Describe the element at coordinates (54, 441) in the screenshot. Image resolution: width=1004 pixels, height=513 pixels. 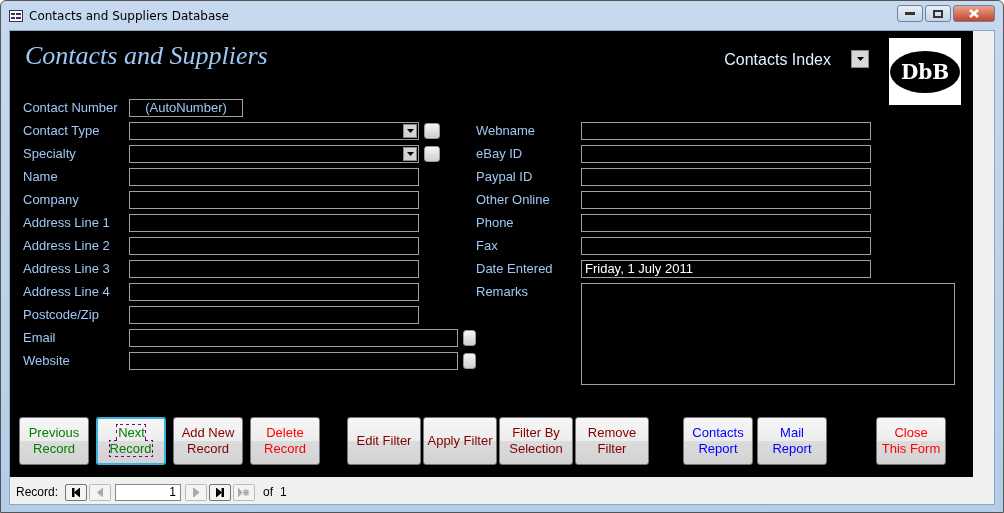
I see `form-button: Previous Record` at that location.